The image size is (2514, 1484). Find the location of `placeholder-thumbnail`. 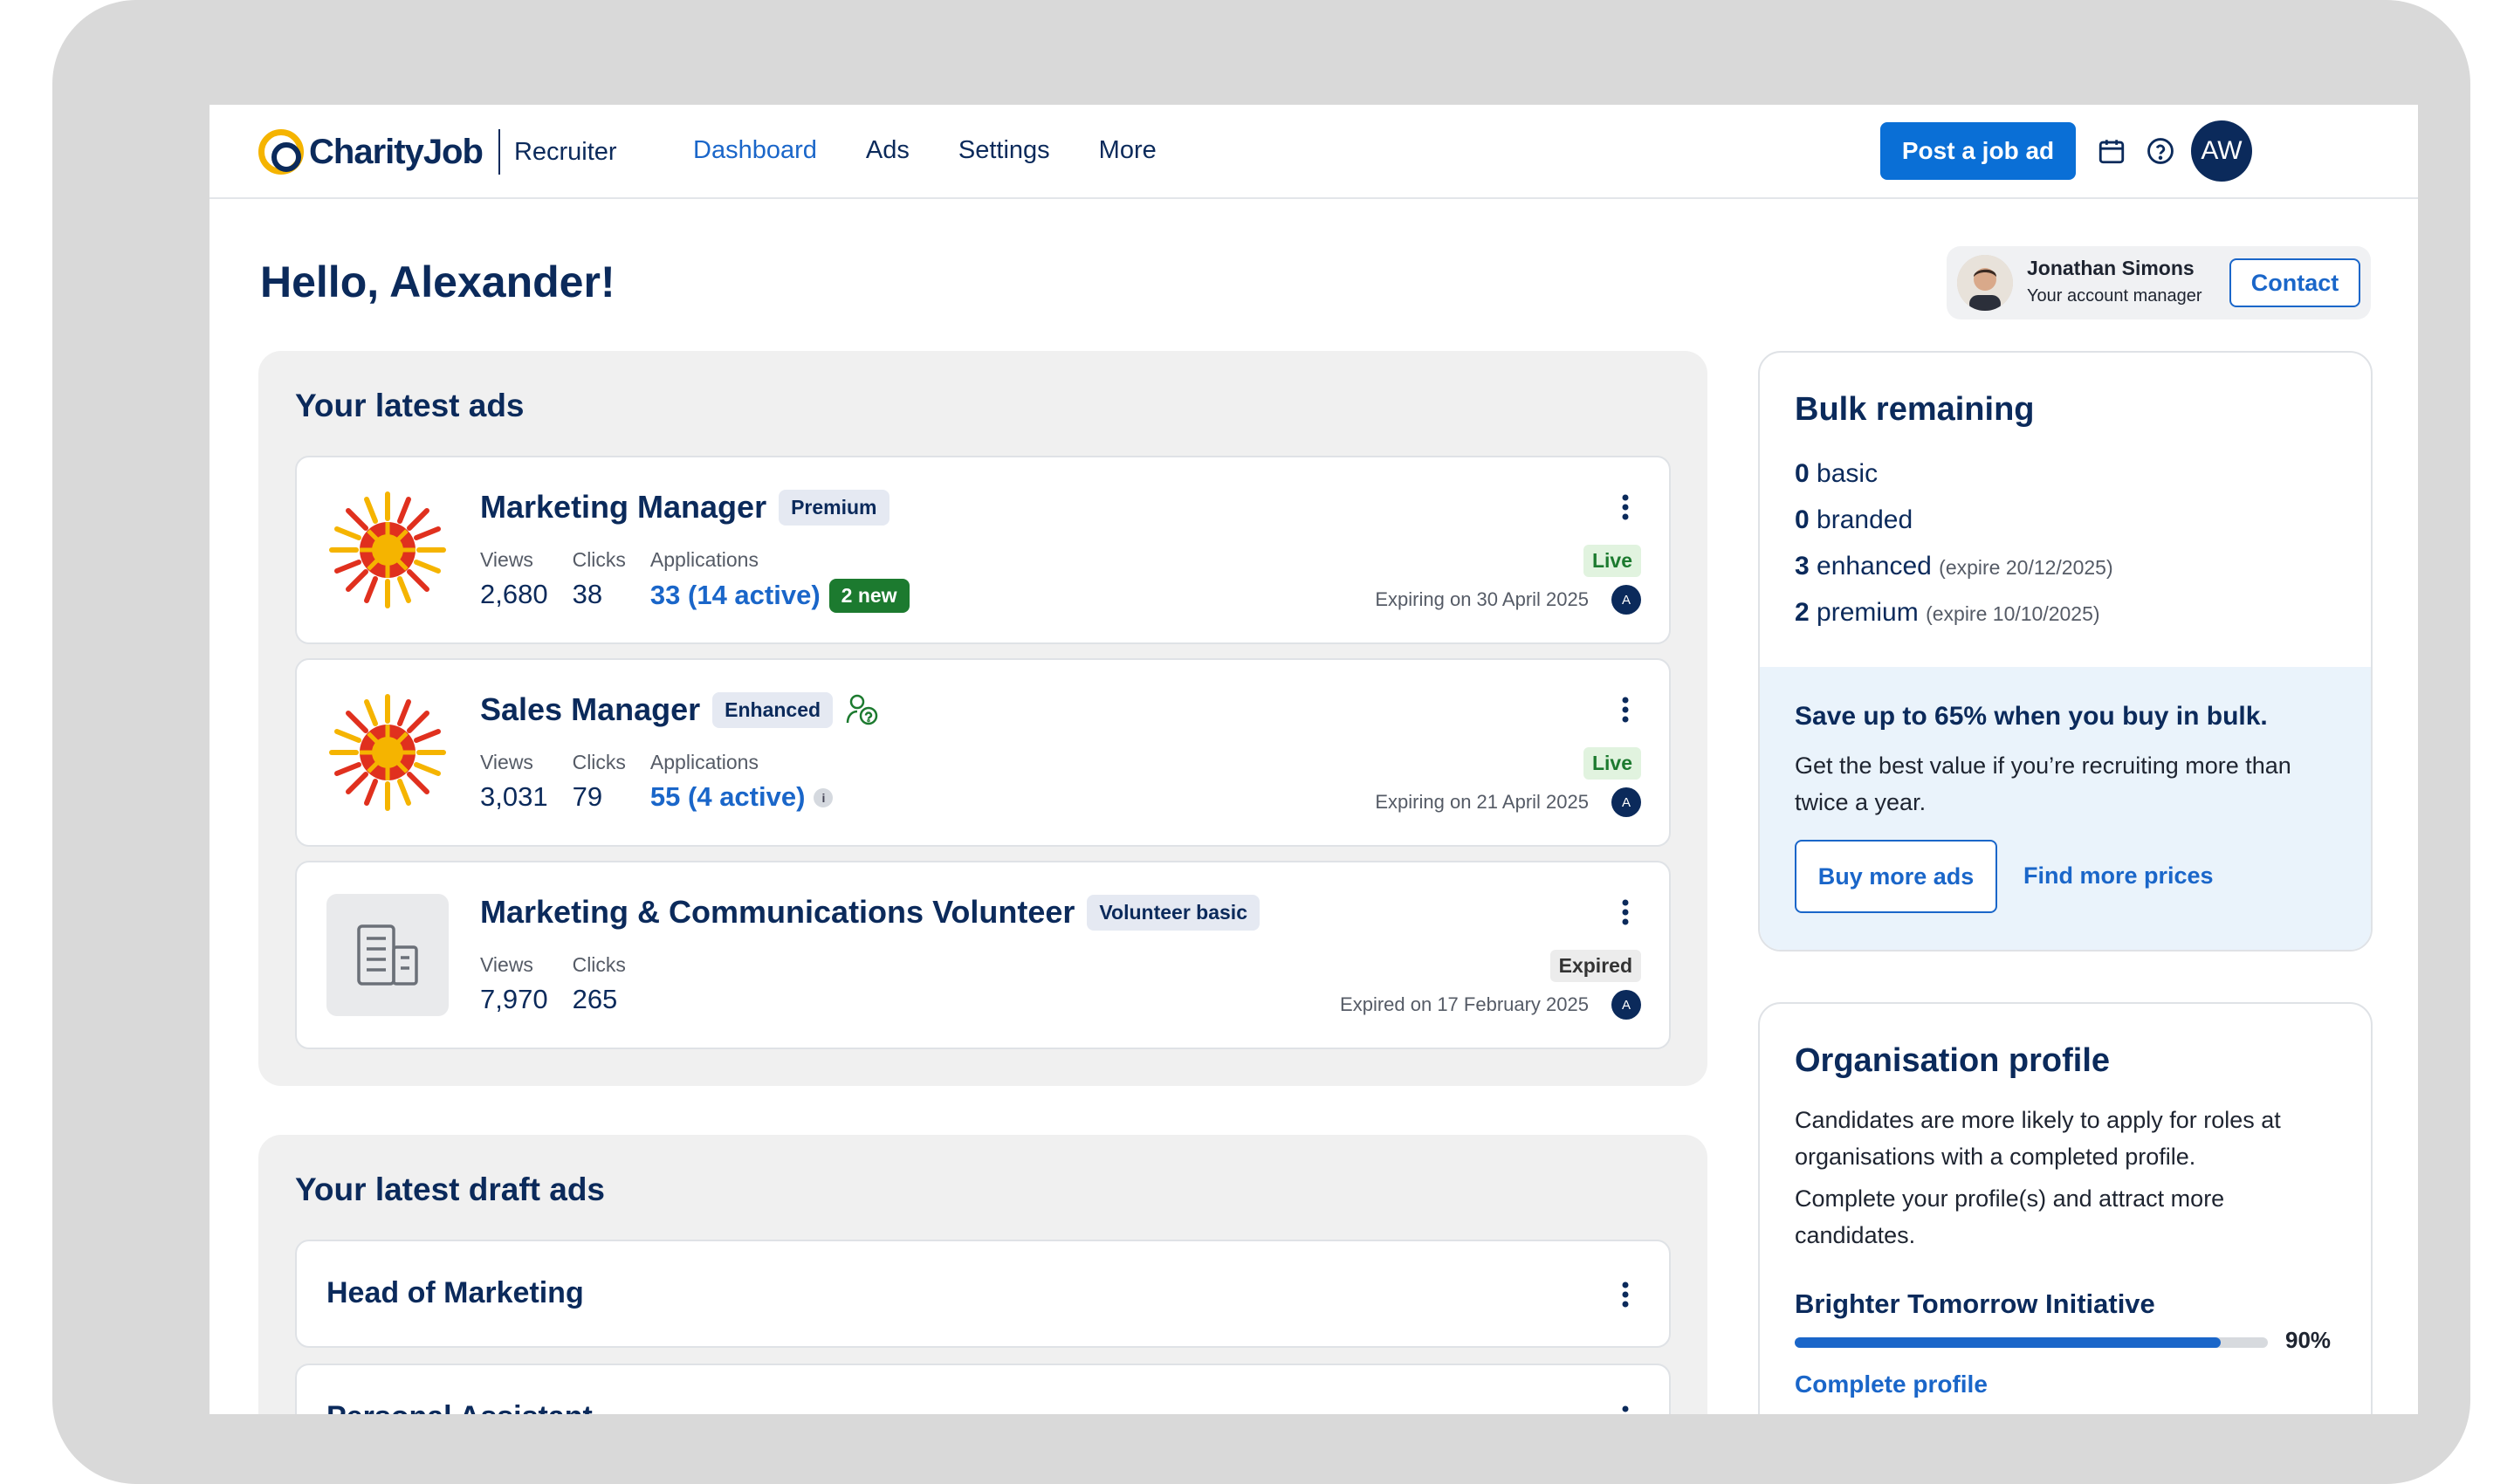

placeholder-thumbnail is located at coordinates (388, 955).